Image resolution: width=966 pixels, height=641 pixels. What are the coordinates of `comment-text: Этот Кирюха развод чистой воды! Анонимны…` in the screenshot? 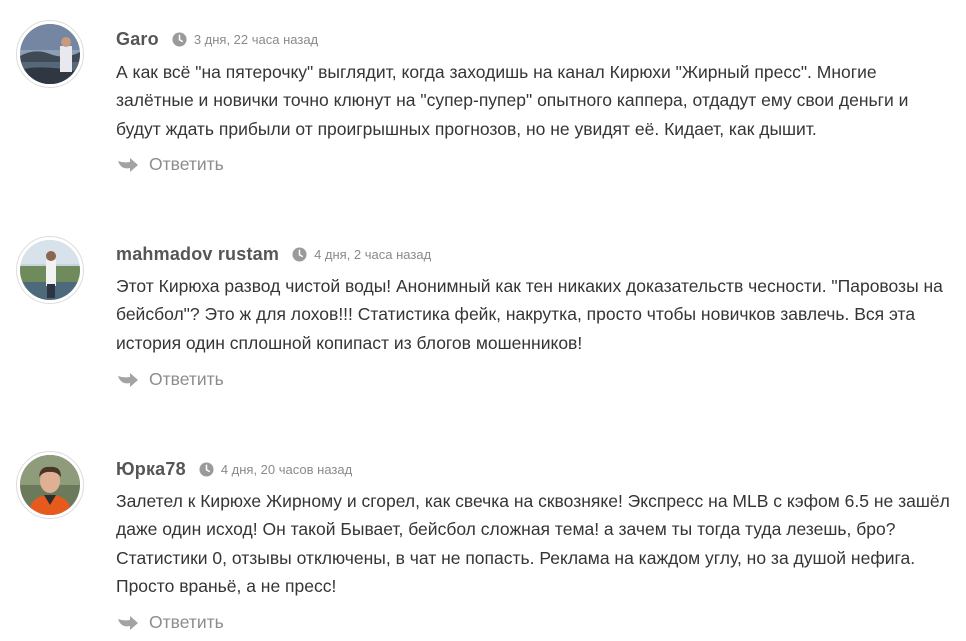 It's located at (529, 314).